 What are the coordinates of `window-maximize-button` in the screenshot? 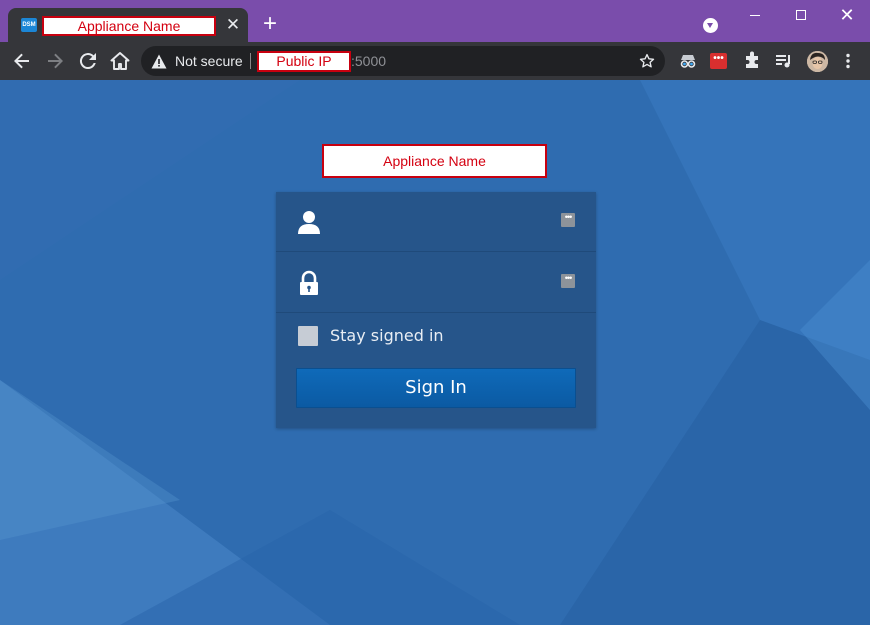 It's located at (801, 16).